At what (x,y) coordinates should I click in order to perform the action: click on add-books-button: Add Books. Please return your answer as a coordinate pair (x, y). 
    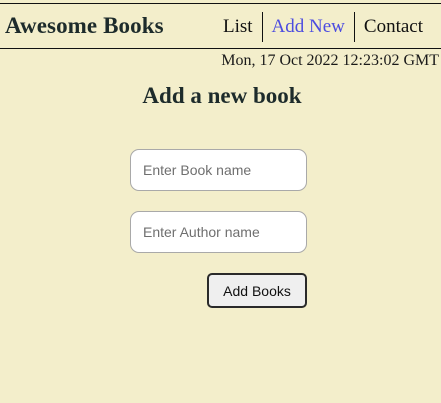
    Looking at the image, I should click on (257, 290).